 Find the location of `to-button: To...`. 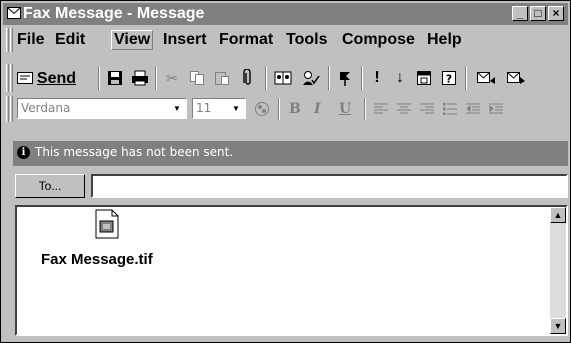

to-button: To... is located at coordinates (50, 186).